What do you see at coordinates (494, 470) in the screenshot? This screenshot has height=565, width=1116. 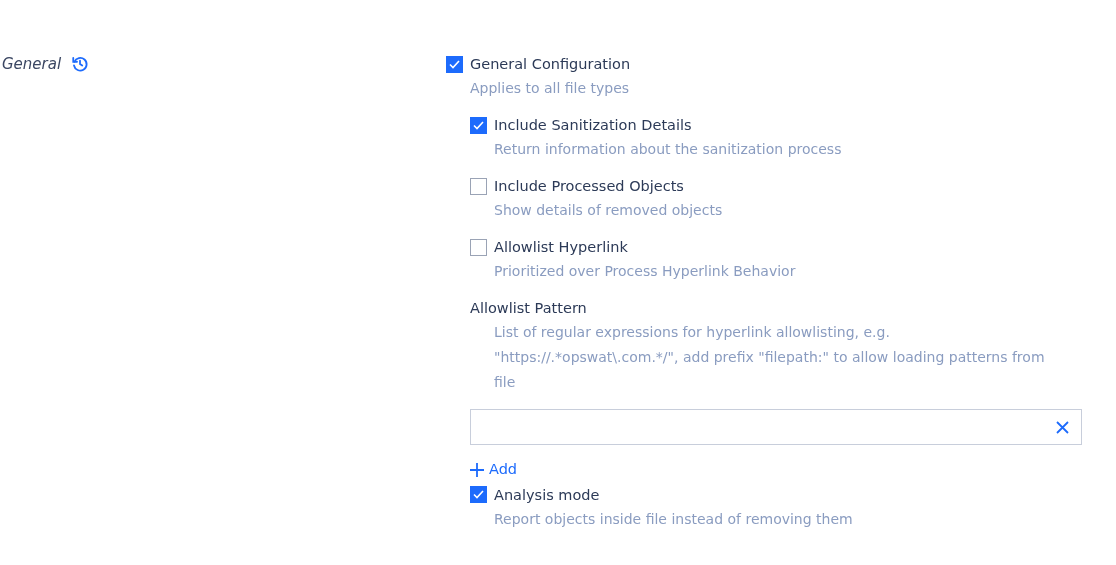 I see `add-link: Add` at bounding box center [494, 470].